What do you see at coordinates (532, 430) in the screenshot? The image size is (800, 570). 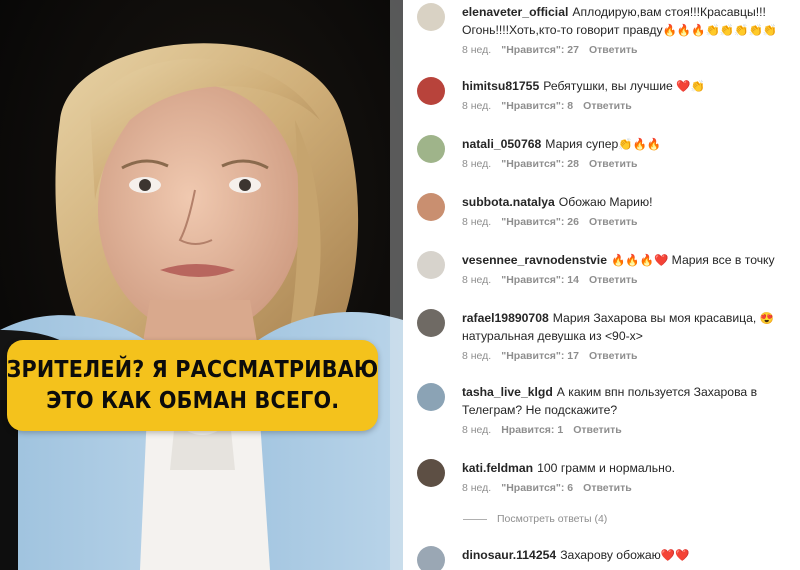 I see `likes-count: Нравится: 1` at bounding box center [532, 430].